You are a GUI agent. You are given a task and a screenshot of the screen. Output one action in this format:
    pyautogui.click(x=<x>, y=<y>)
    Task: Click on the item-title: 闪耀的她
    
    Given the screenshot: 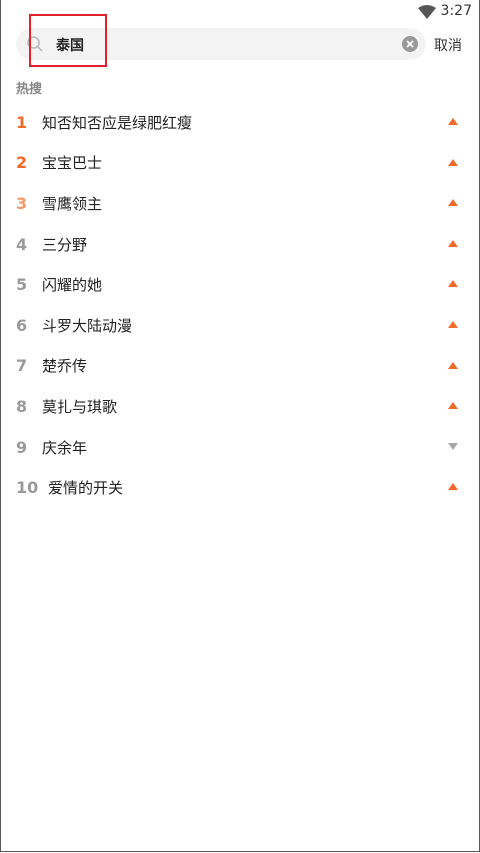 What is the action you would take?
    pyautogui.click(x=72, y=285)
    